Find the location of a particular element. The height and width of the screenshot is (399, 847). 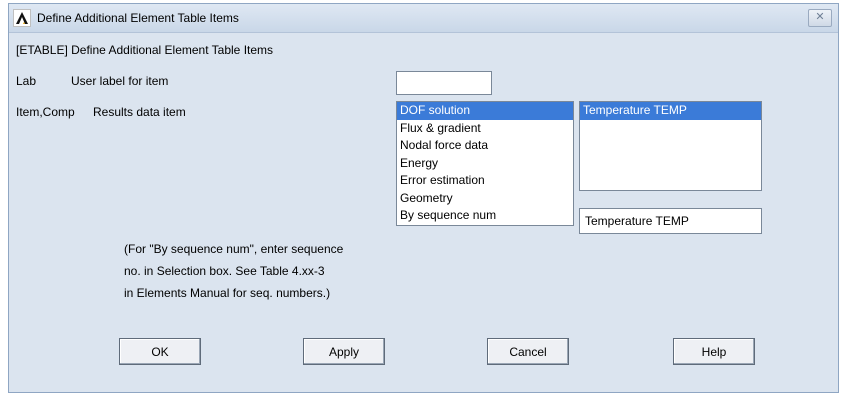

note-line: in Elements Manual for seq. numbers.) is located at coordinates (227, 293).